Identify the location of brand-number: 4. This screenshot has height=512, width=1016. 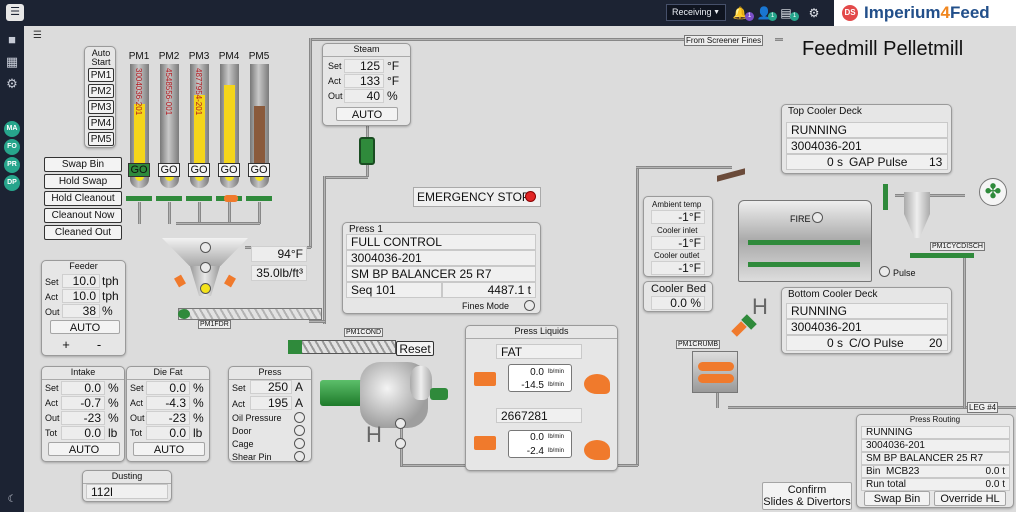
(945, 12).